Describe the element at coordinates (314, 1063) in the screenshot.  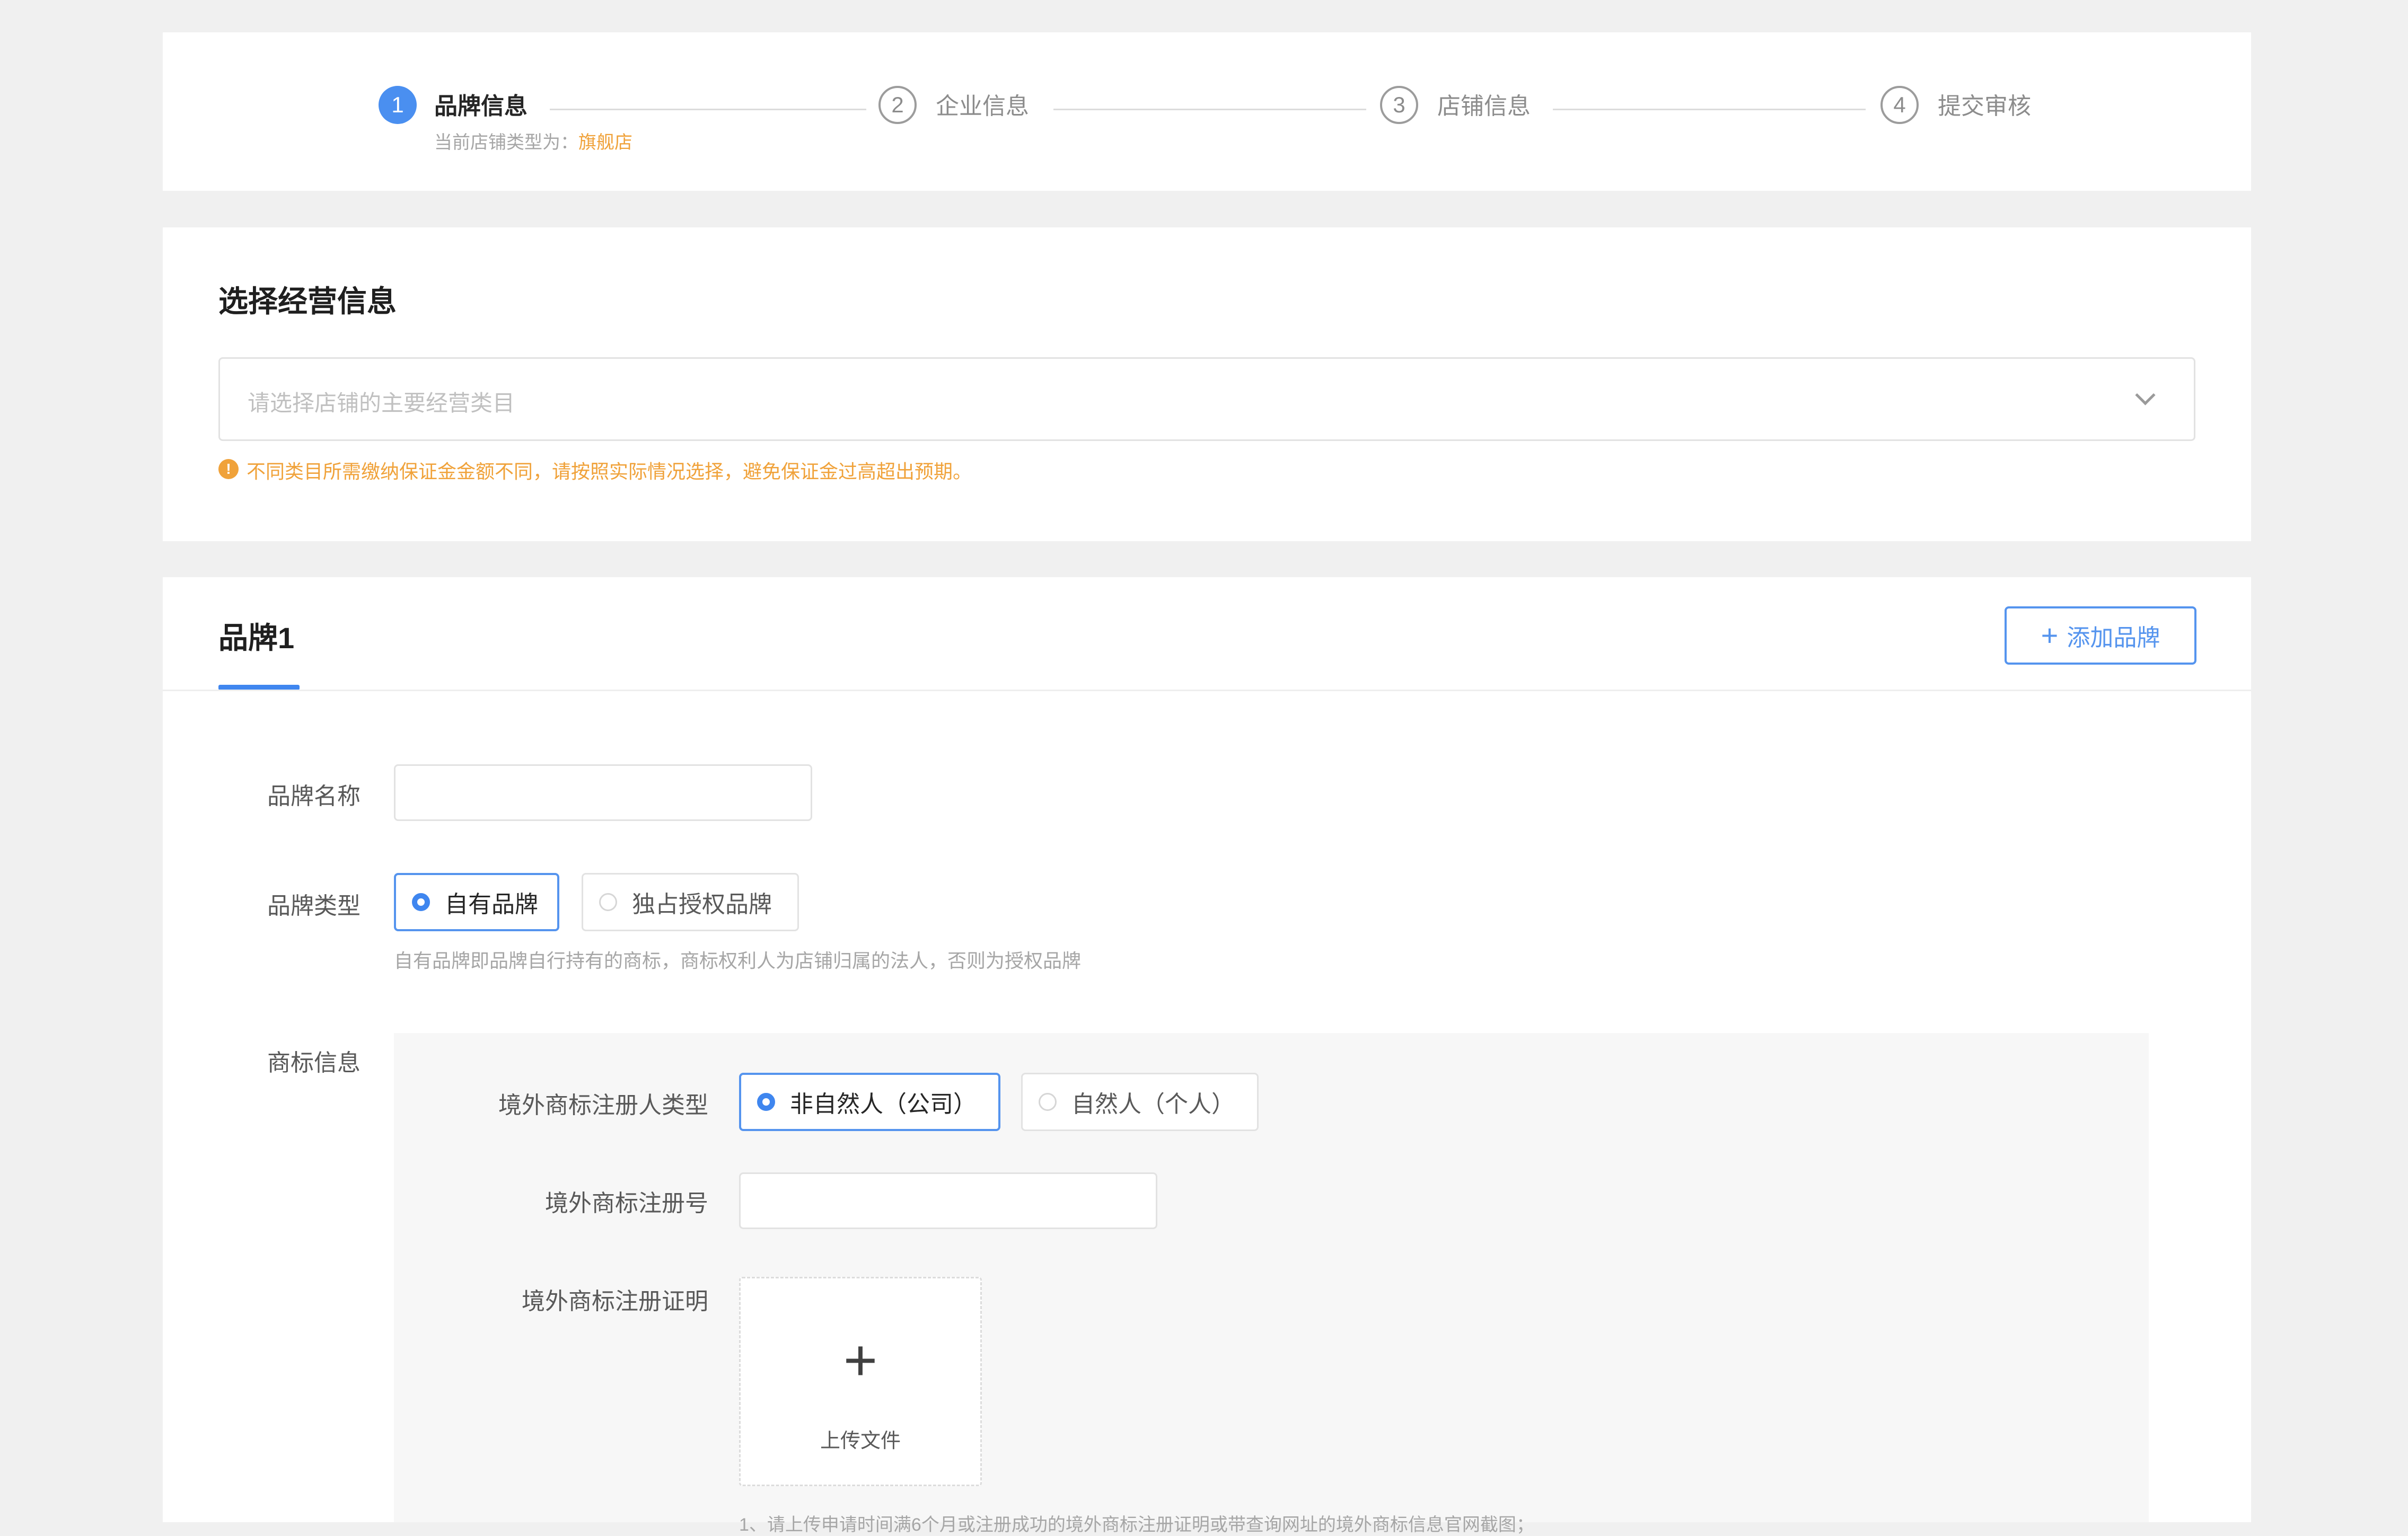
I see `trademark-section-label: 商标信息` at that location.